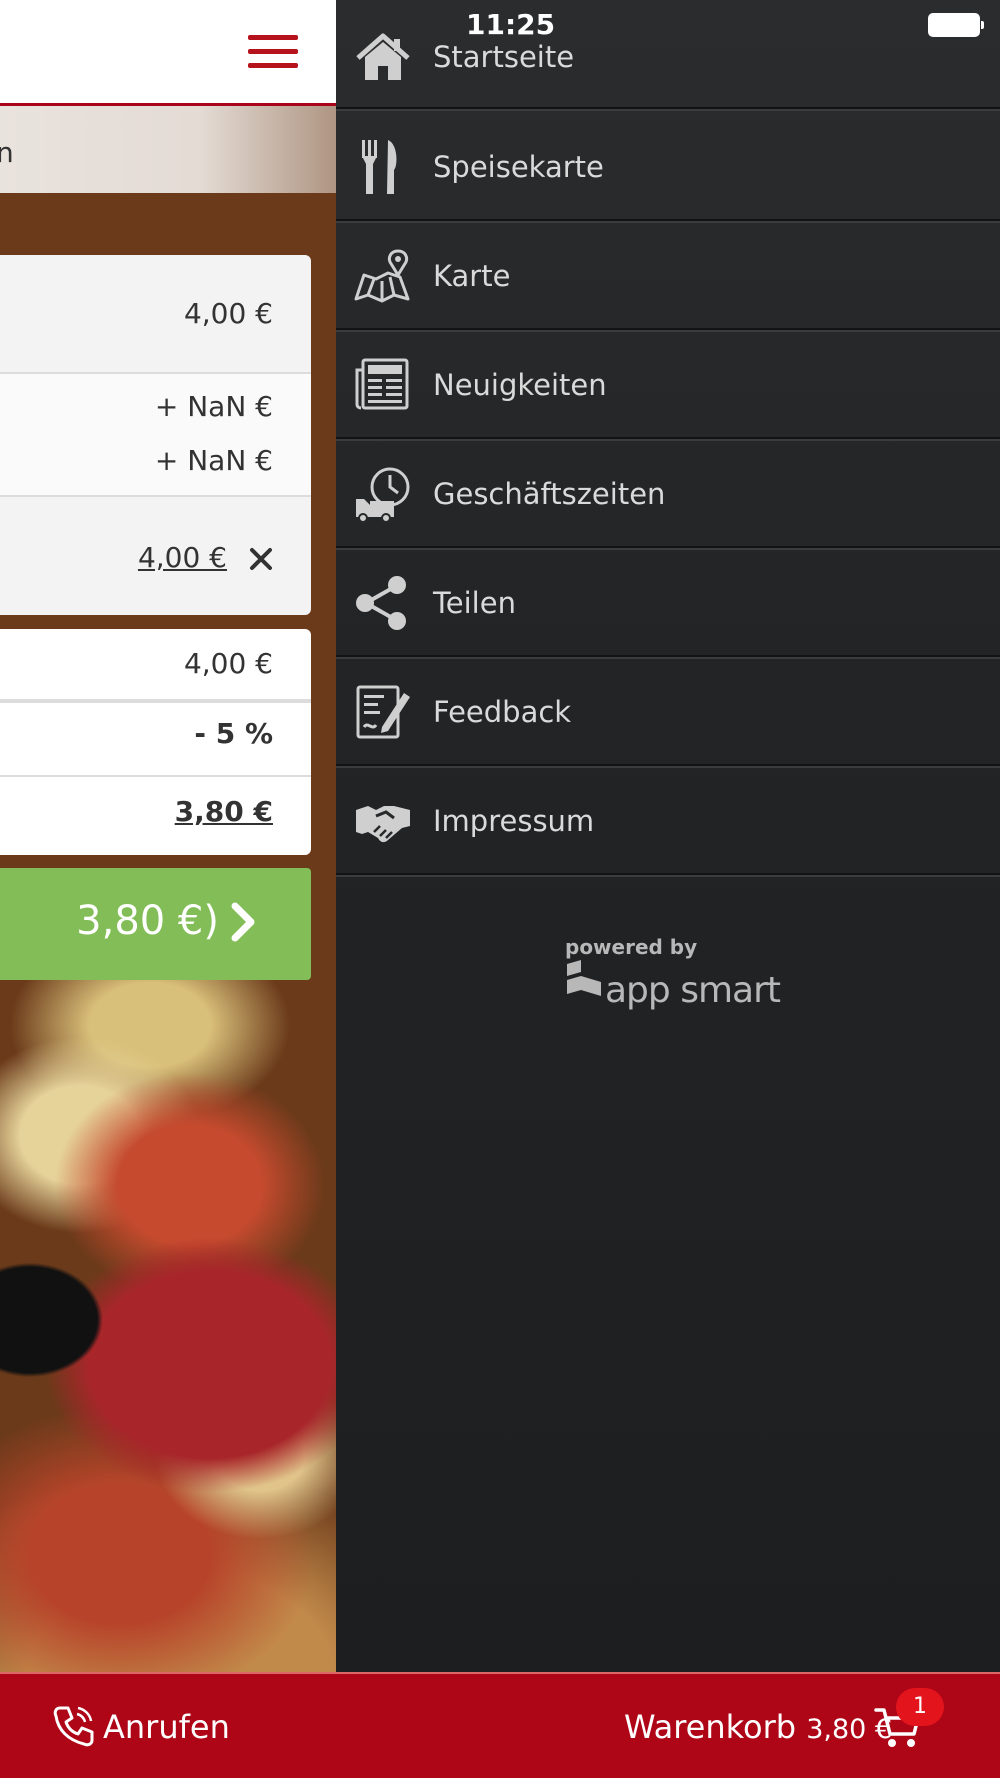  Describe the element at coordinates (168, 149) in the screenshot. I see `category-banner: n` at that location.